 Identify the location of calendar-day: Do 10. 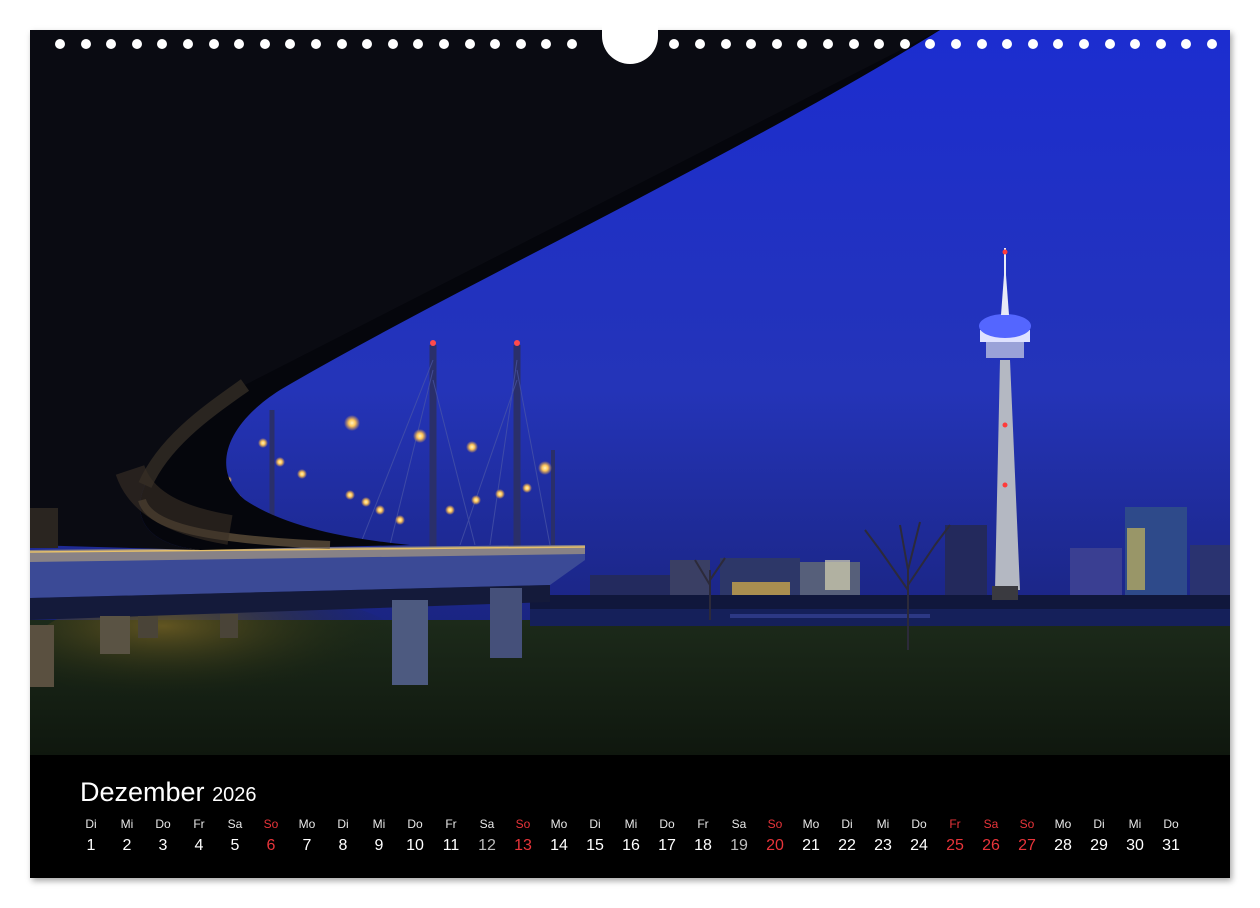
(415, 842).